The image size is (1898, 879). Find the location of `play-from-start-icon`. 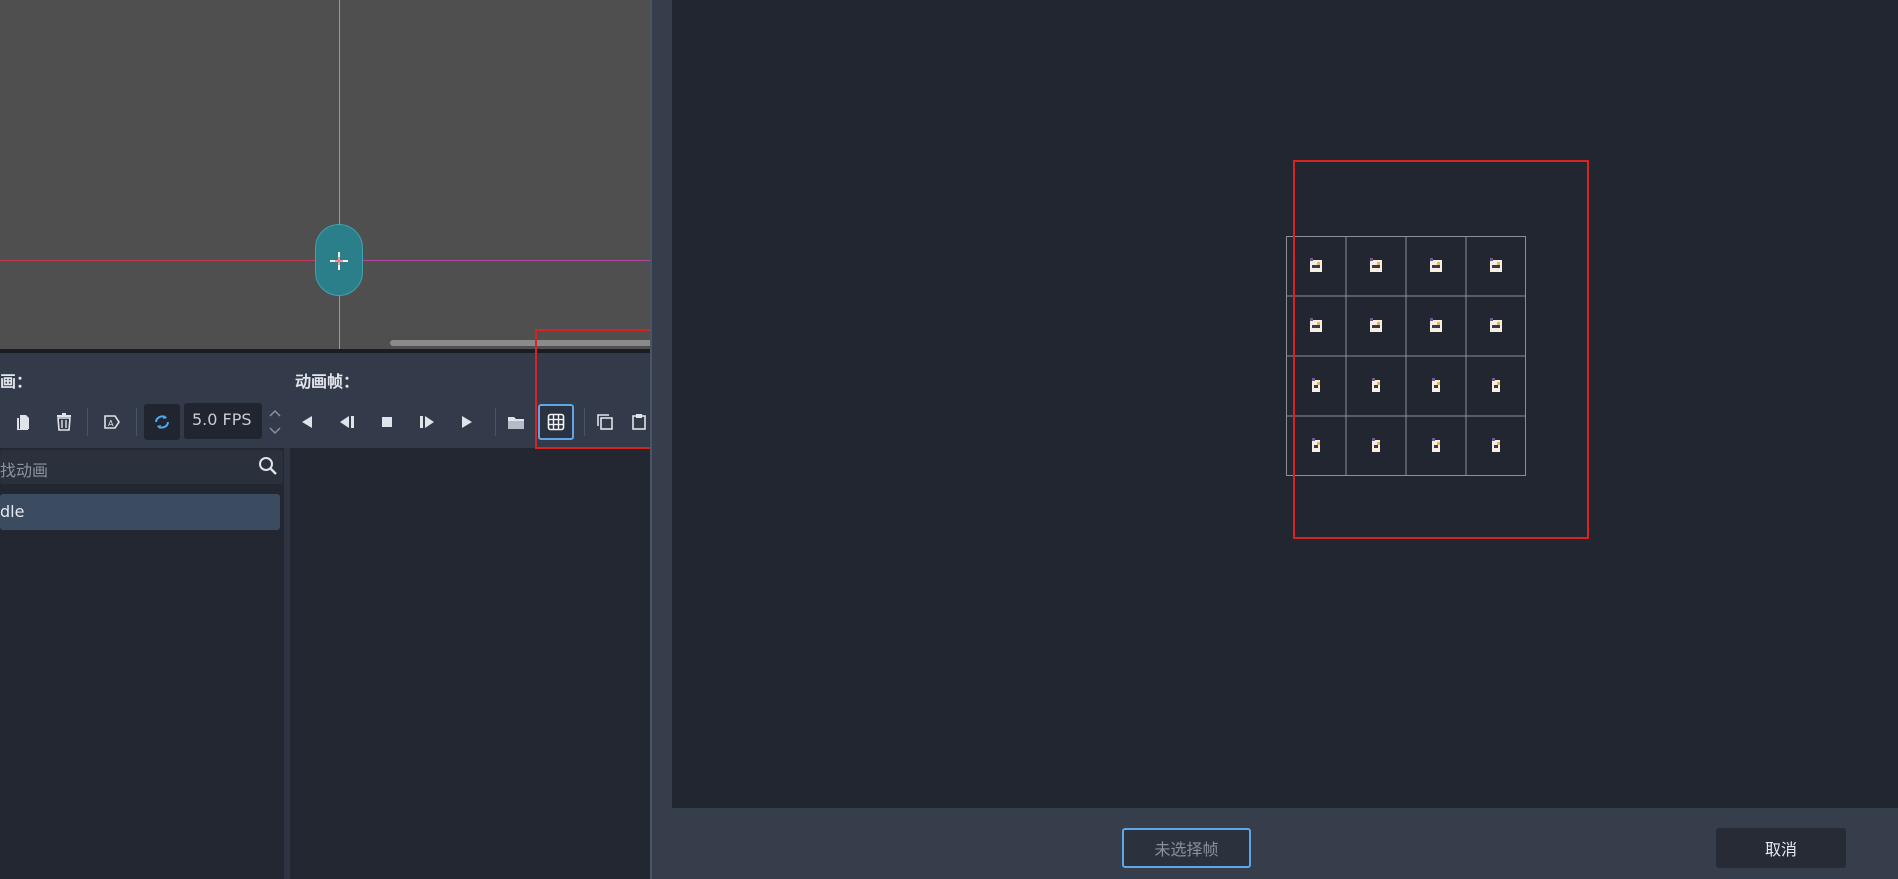

play-from-start-icon is located at coordinates (427, 422).